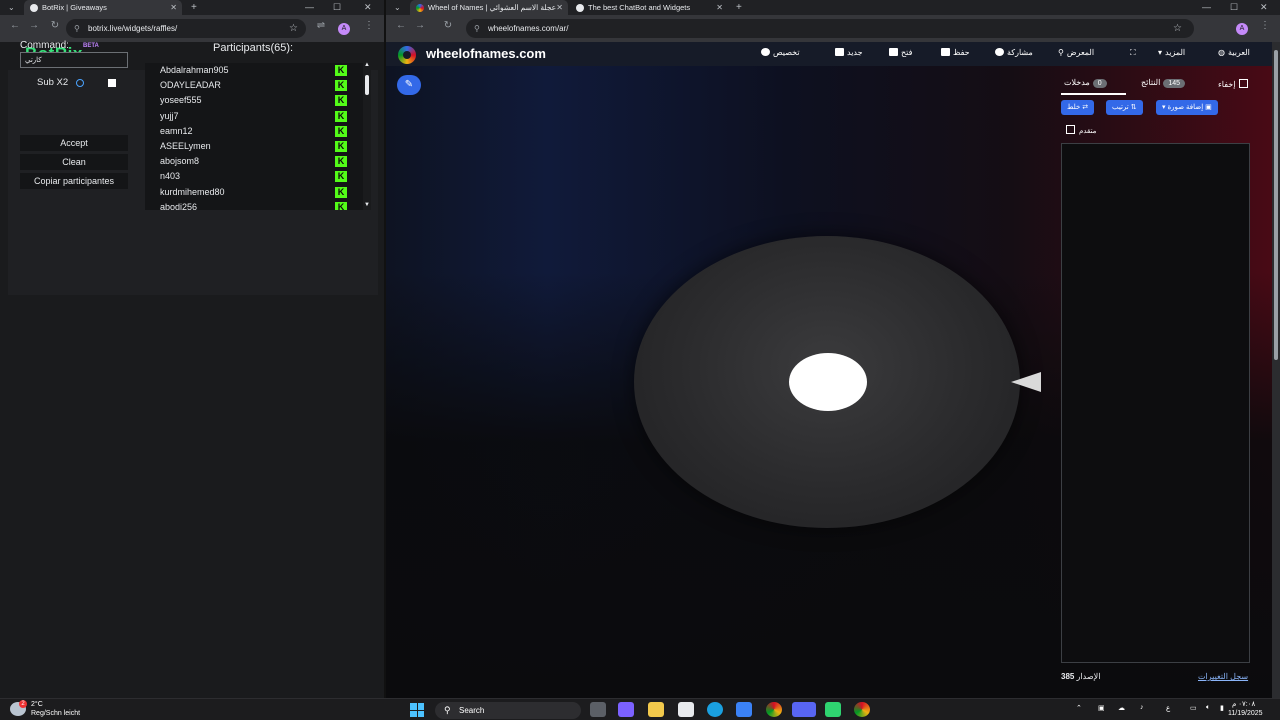 The height and width of the screenshot is (720, 1280). What do you see at coordinates (1155, 403) in the screenshot?
I see `entries-textbox` at bounding box center [1155, 403].